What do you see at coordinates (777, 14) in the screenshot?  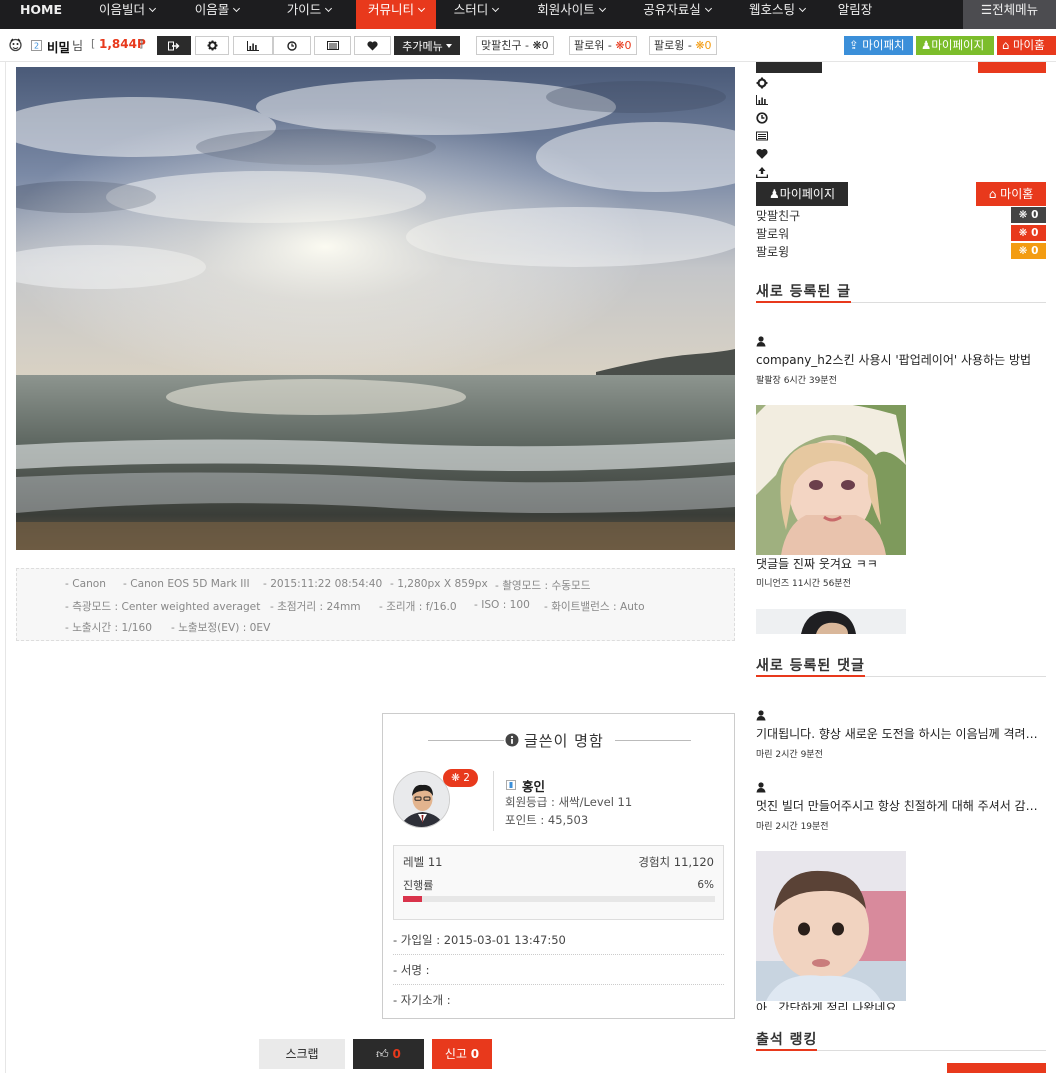 I see `nav-item: 웹호스팅` at bounding box center [777, 14].